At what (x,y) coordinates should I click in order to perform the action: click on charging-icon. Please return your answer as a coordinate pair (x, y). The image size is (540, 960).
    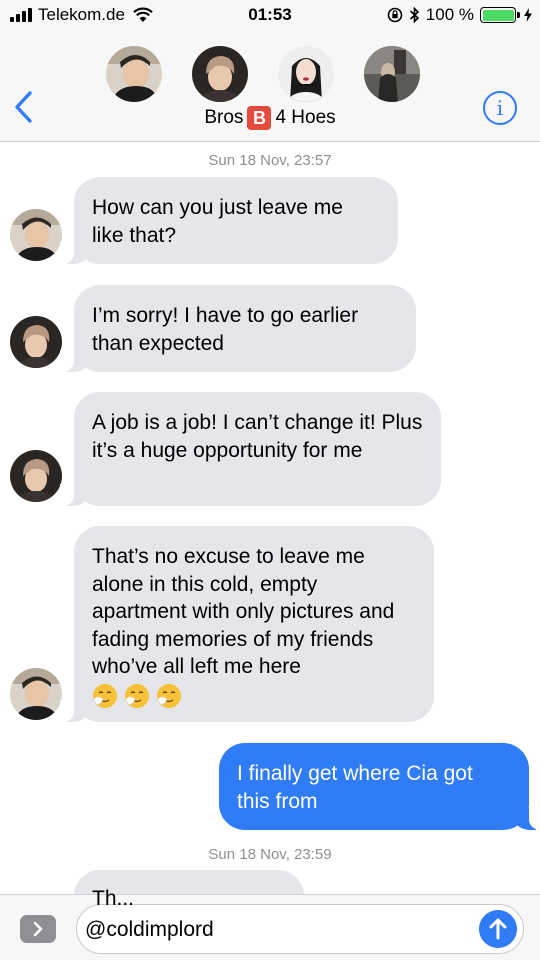
    Looking at the image, I should click on (528, 15).